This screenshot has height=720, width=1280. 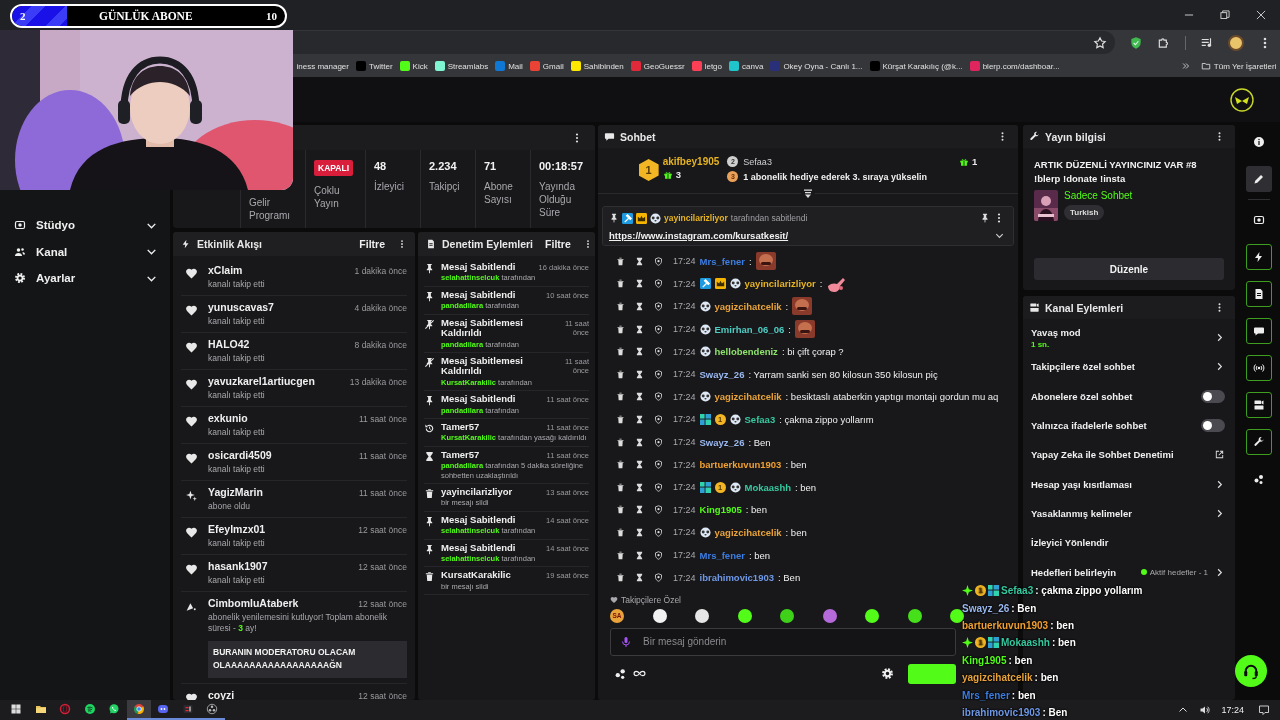 I want to click on bookmark: Gmail, so click(x=547, y=66).